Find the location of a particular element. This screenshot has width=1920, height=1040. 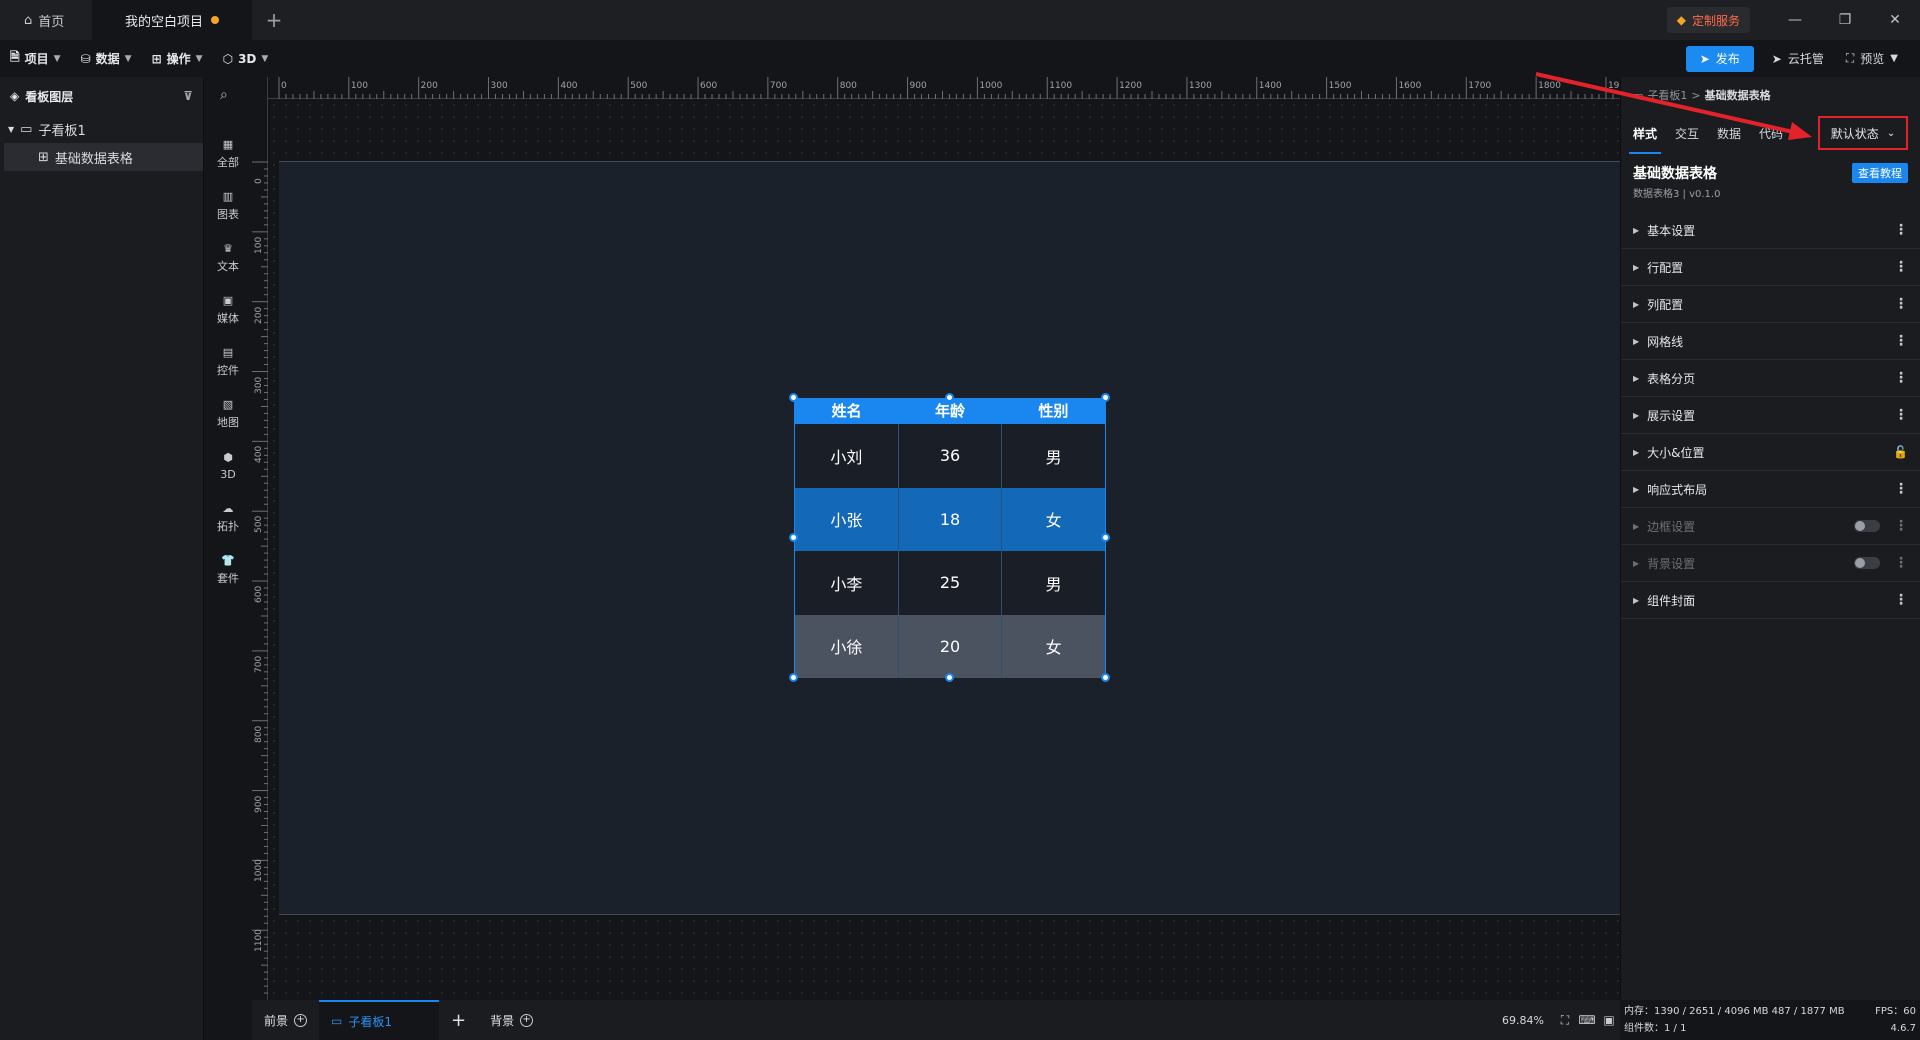

section-border: ▶ 边框设置 ⋮ is located at coordinates (1770, 526).